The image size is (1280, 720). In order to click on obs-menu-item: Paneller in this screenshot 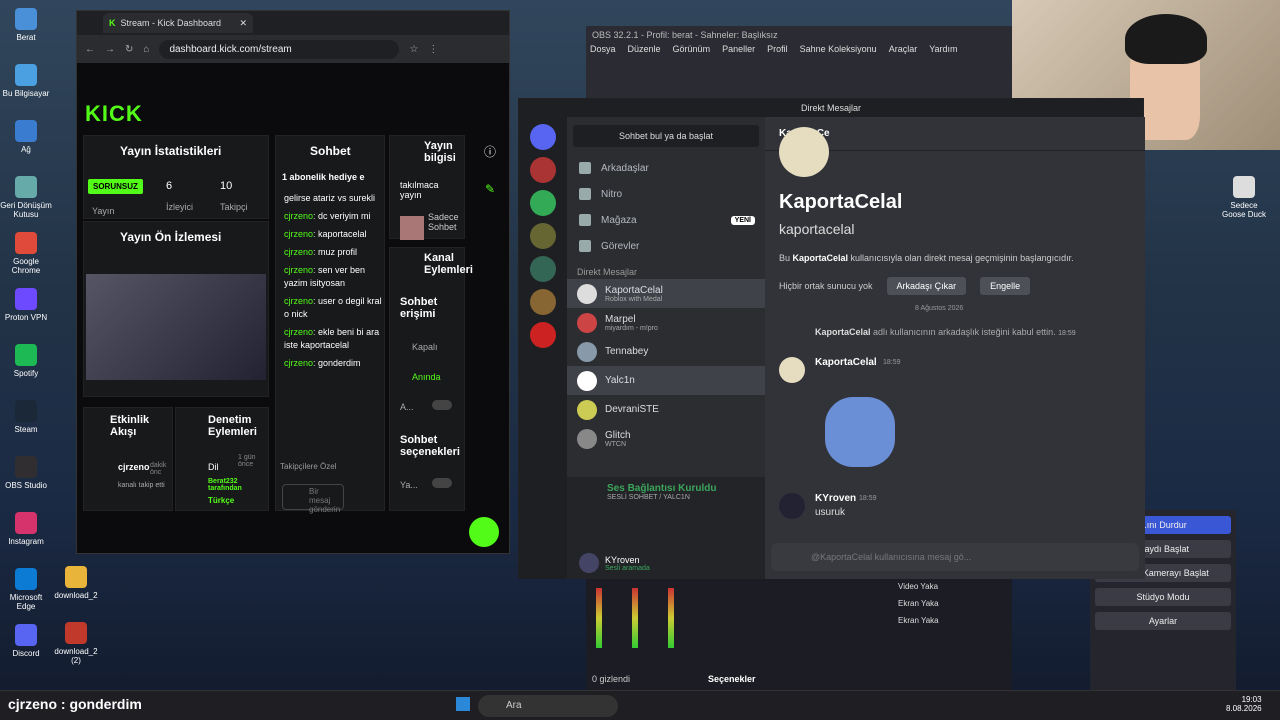, I will do `click(738, 49)`.